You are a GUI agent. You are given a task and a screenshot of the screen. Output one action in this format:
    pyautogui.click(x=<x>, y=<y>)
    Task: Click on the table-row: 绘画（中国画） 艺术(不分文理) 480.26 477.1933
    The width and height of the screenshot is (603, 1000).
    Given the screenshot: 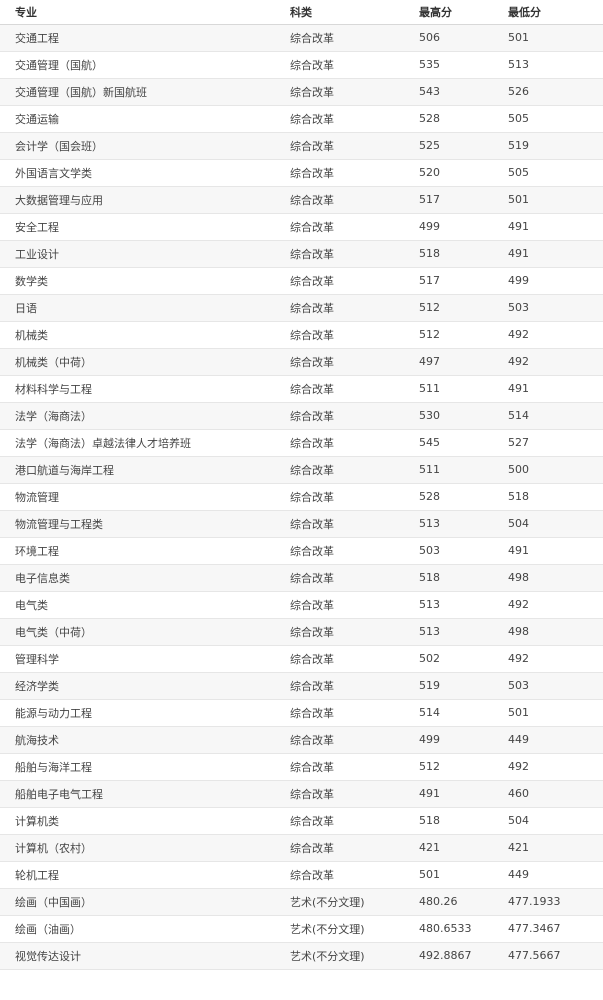 What is the action you would take?
    pyautogui.click(x=301, y=902)
    